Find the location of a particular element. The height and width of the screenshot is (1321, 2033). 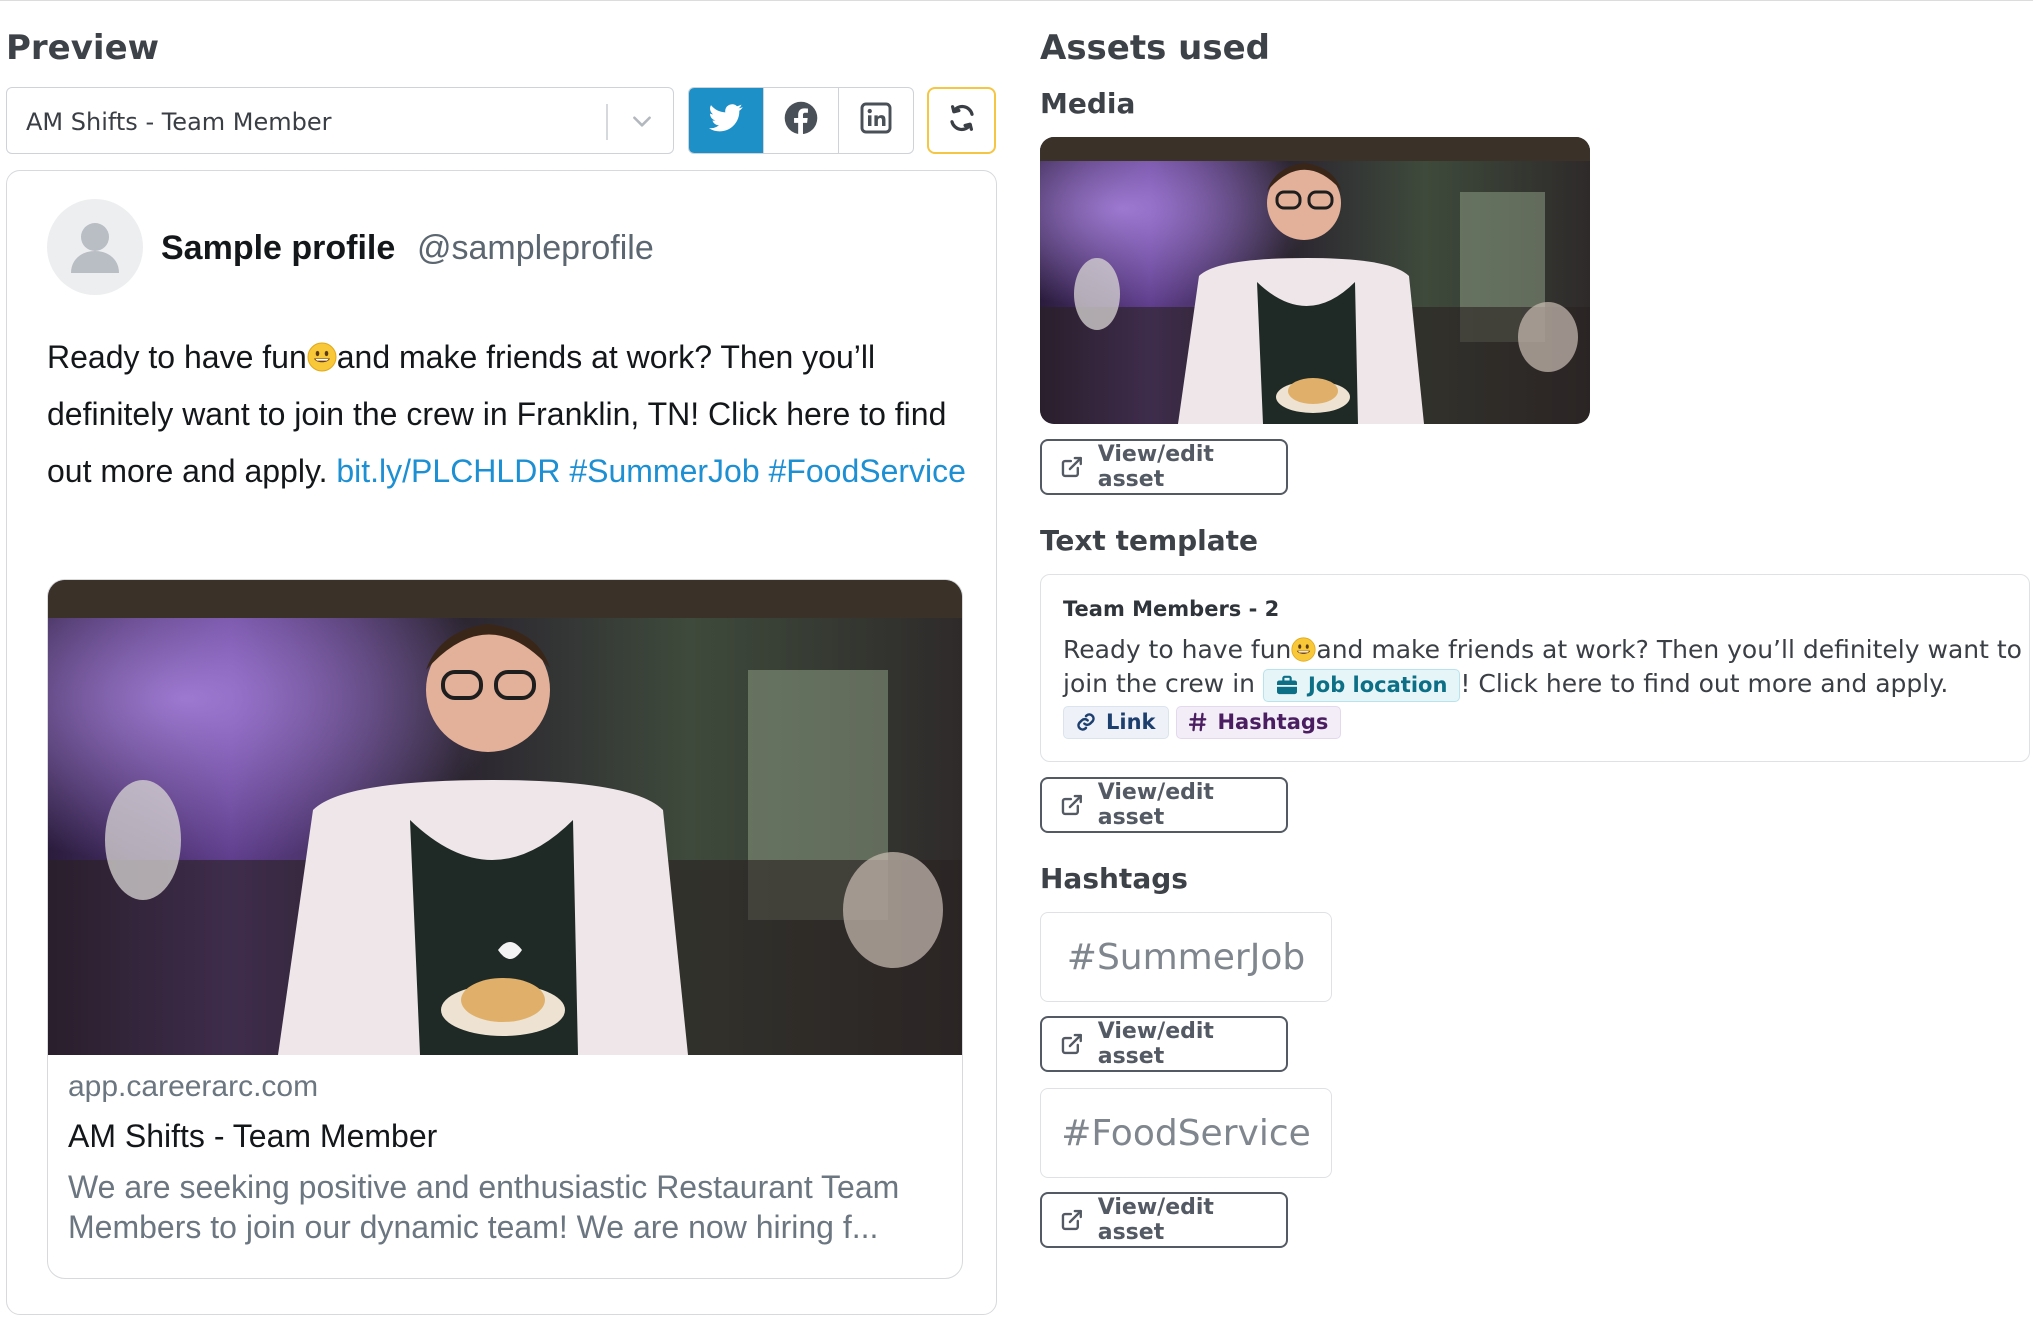

hash-icon is located at coordinates (1198, 722).